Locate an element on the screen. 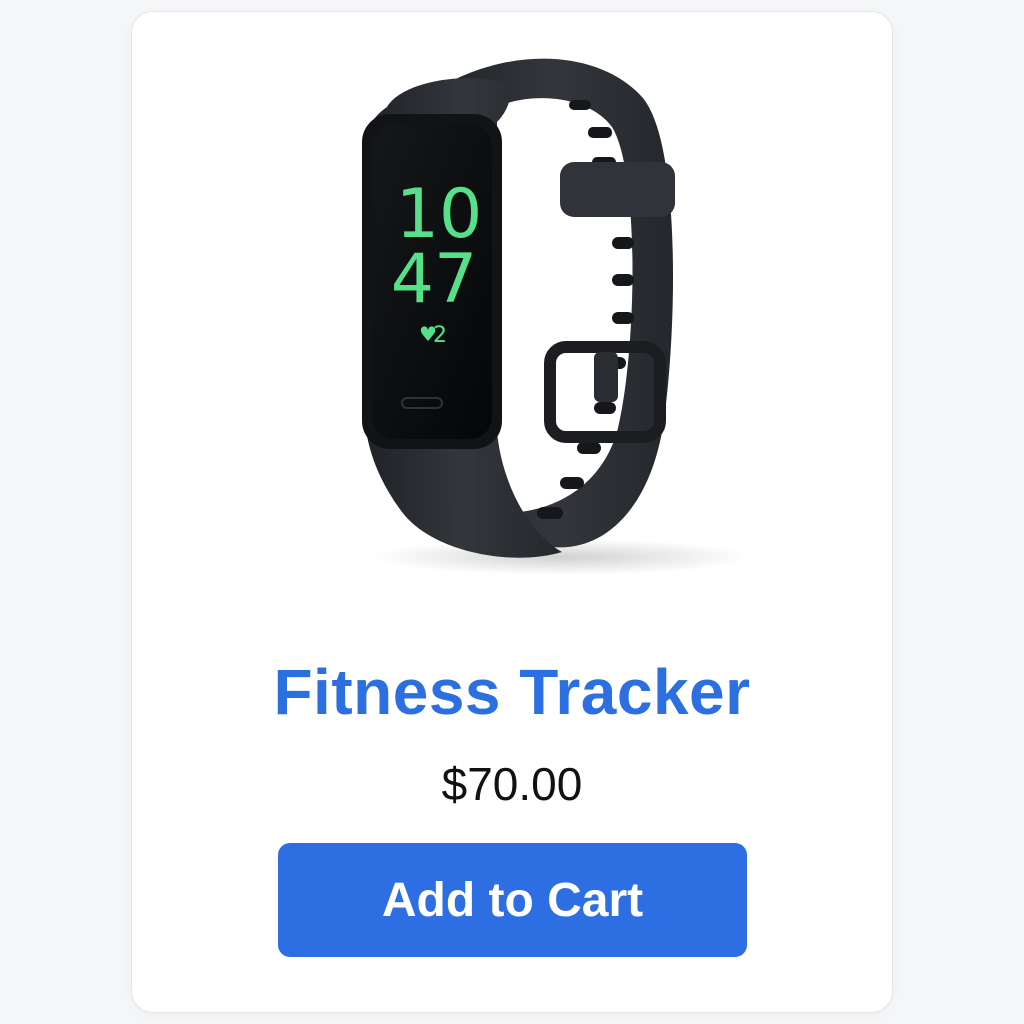 Image resolution: width=1024 pixels, height=1024 pixels. product-price: $70.00 is located at coordinates (512, 784).